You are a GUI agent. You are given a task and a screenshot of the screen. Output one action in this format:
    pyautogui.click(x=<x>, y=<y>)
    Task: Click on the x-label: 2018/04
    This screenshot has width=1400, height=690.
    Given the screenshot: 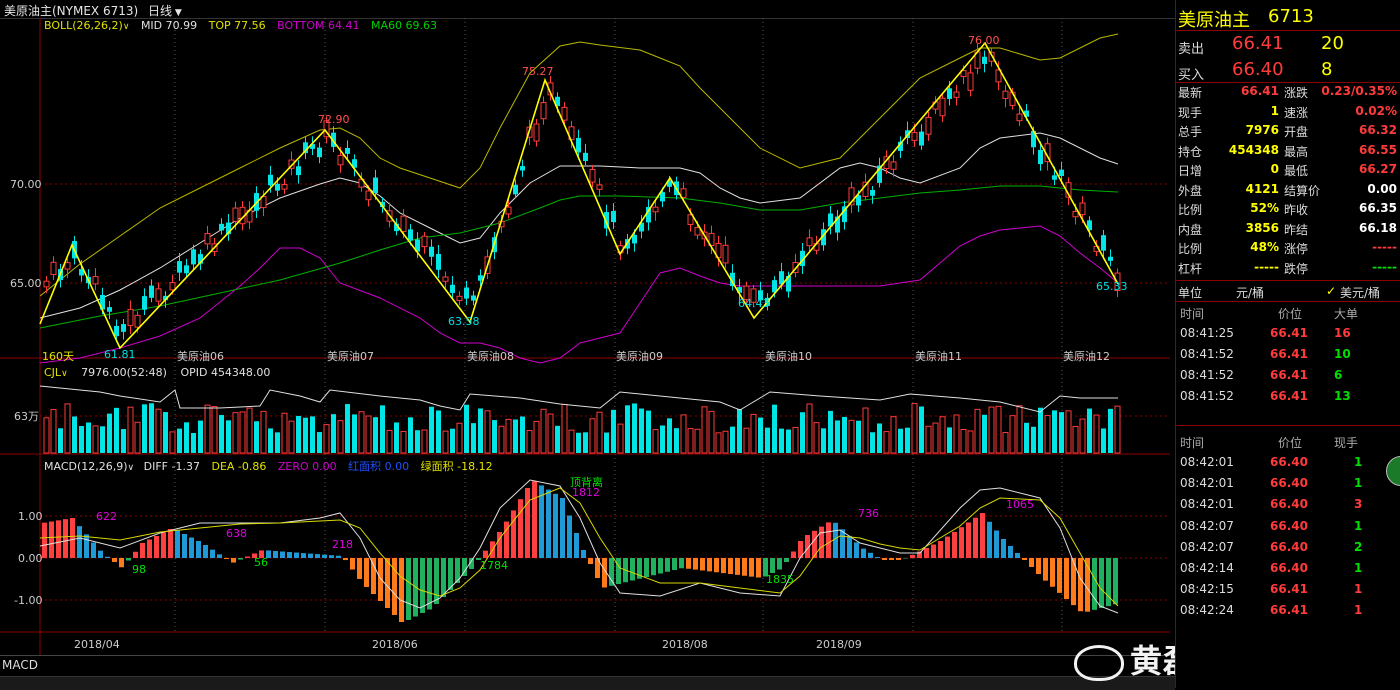 What is the action you would take?
    pyautogui.click(x=97, y=644)
    